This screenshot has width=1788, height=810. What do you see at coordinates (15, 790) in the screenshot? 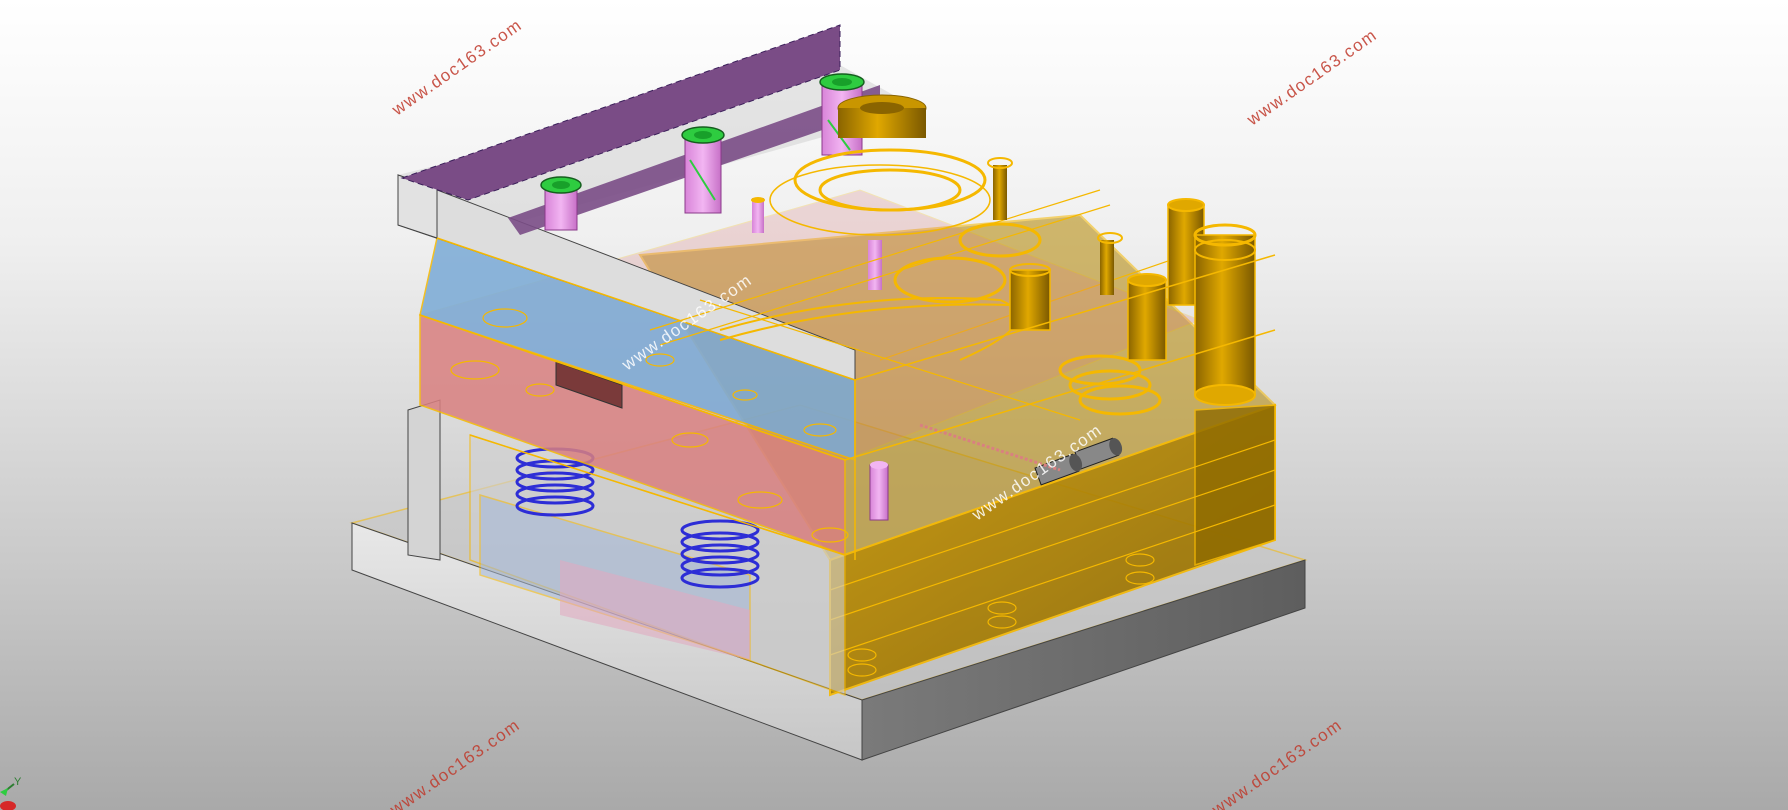
I see `axis-triad: Y` at bounding box center [15, 790].